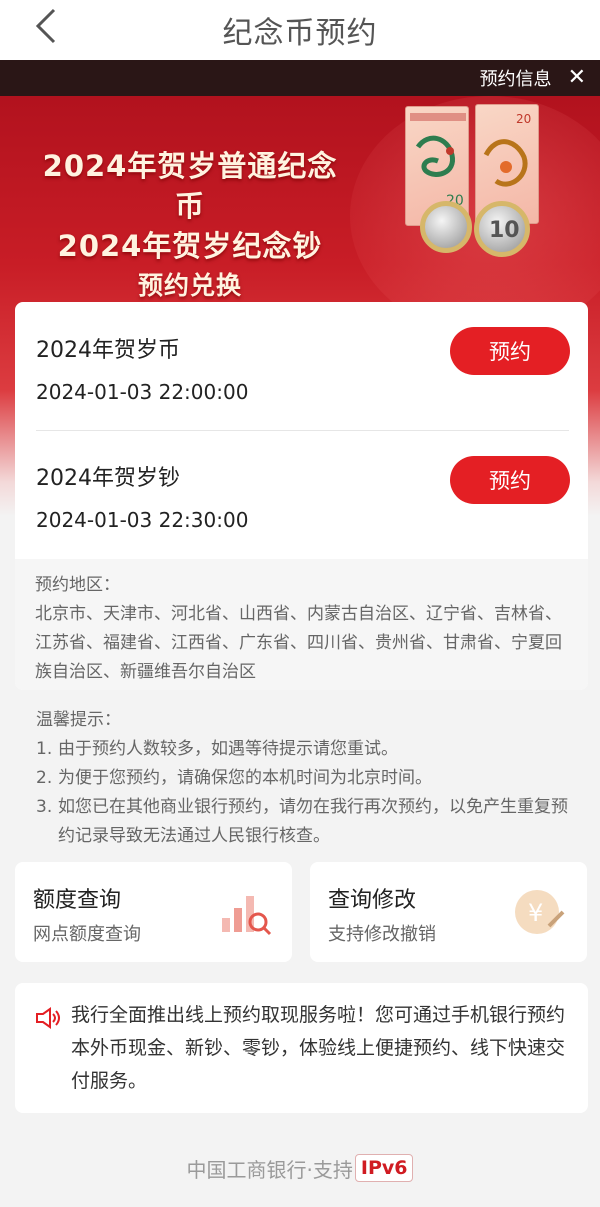 The width and height of the screenshot is (600, 1207). What do you see at coordinates (78, 720) in the screenshot?
I see `tips-title: 温馨提示：` at bounding box center [78, 720].